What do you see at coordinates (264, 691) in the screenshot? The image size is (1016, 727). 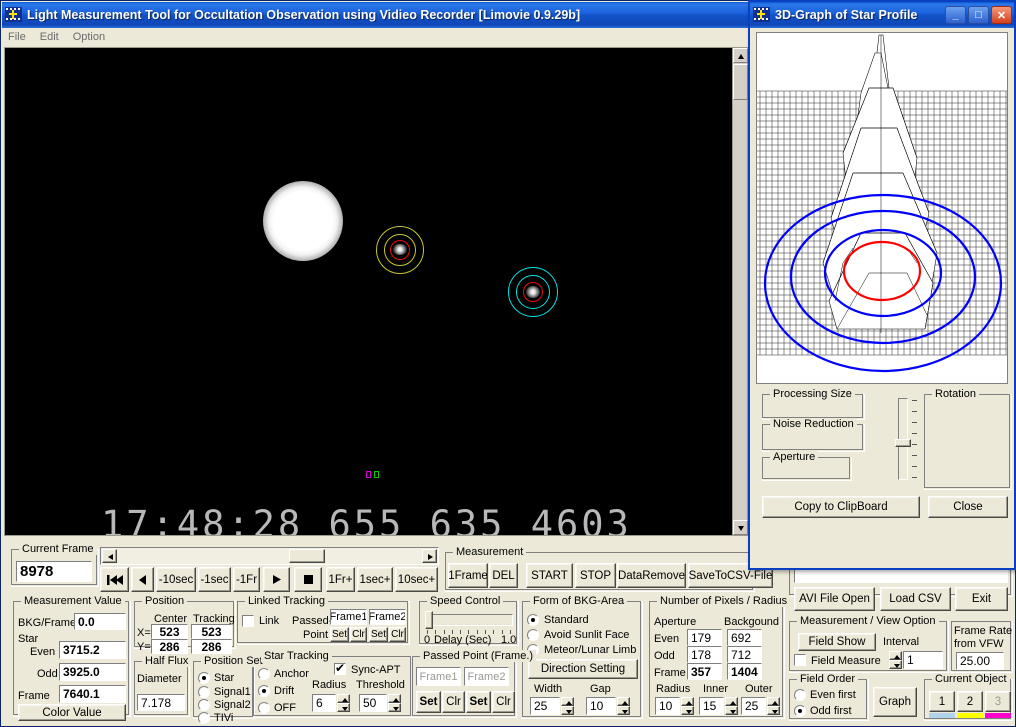 I see `star-tracking-radio-drift` at bounding box center [264, 691].